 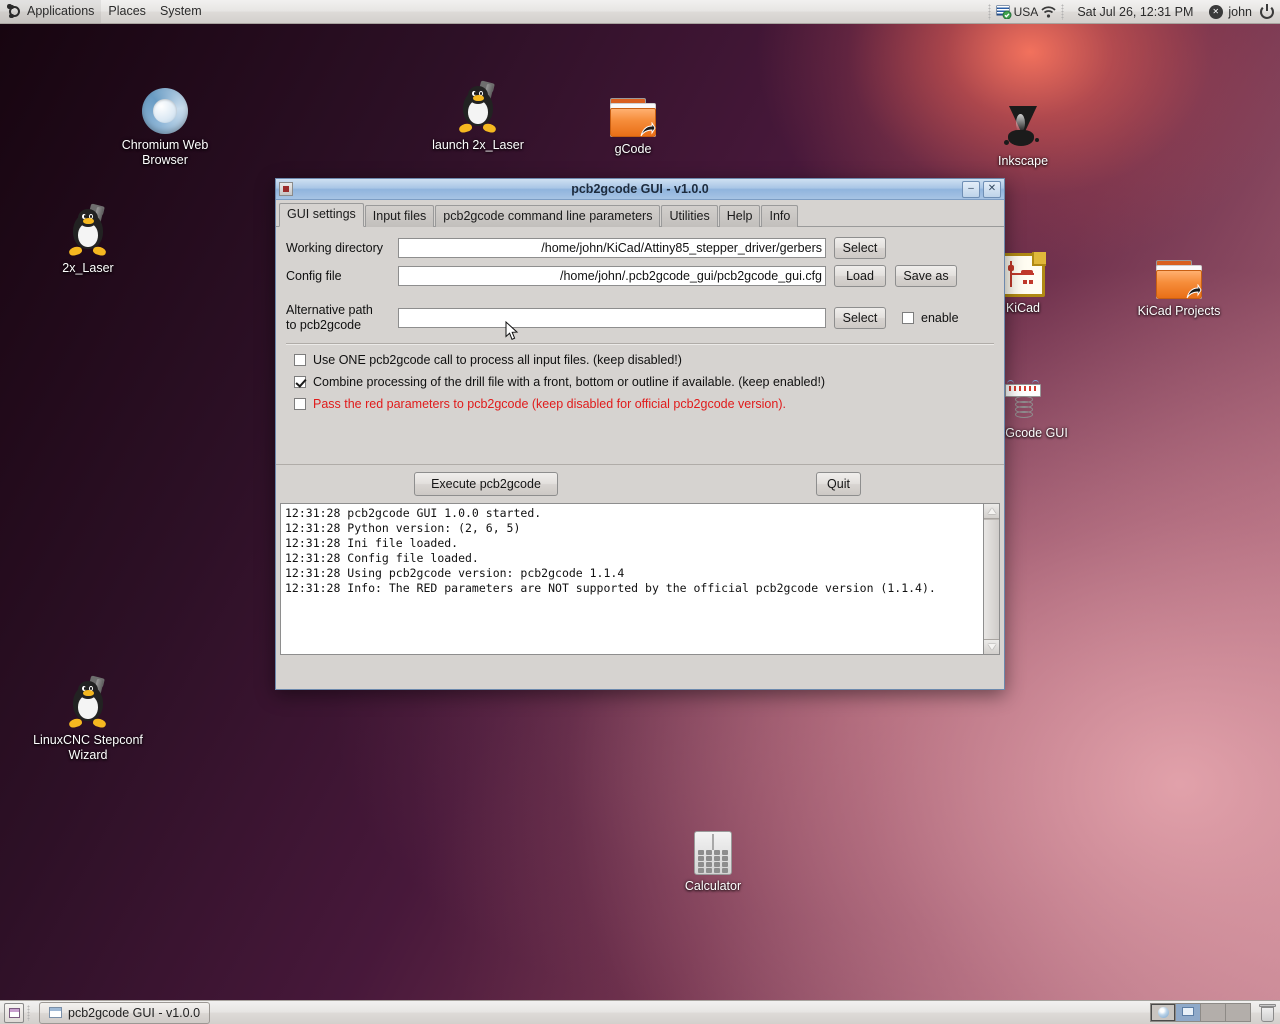 I want to click on applications-menu: Applications, so click(x=51, y=11).